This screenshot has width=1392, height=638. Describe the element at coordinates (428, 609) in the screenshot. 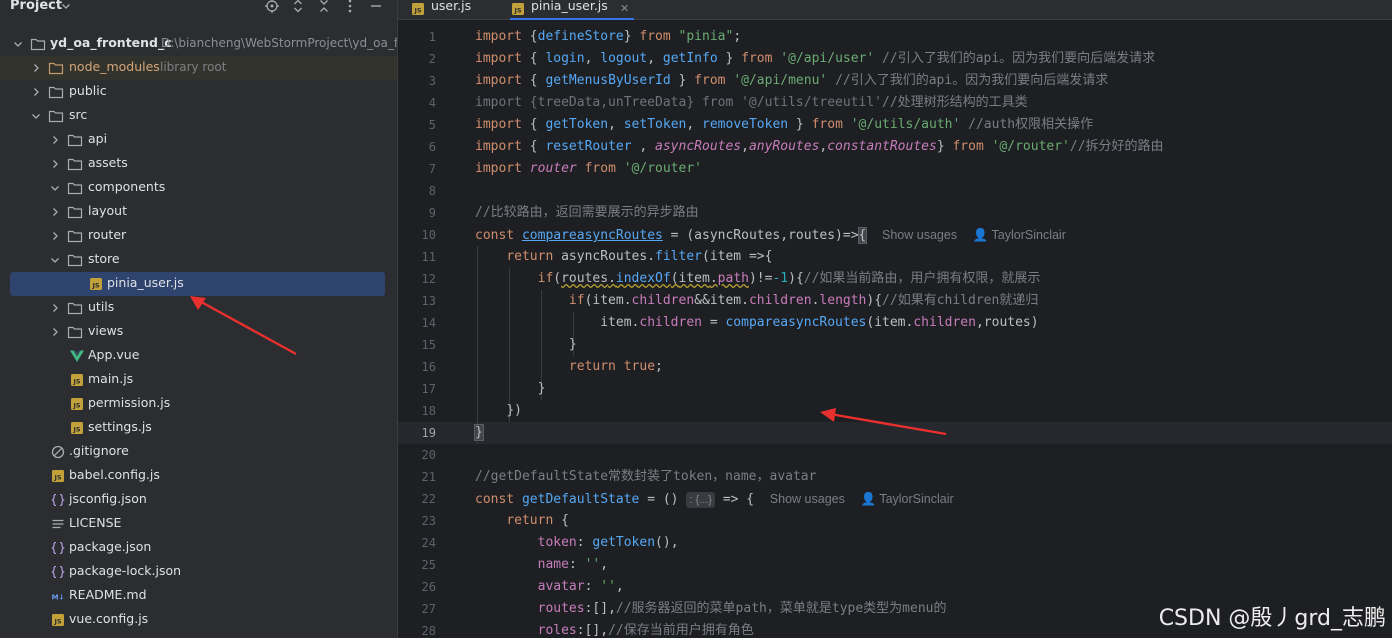

I see `line-number: 27` at that location.